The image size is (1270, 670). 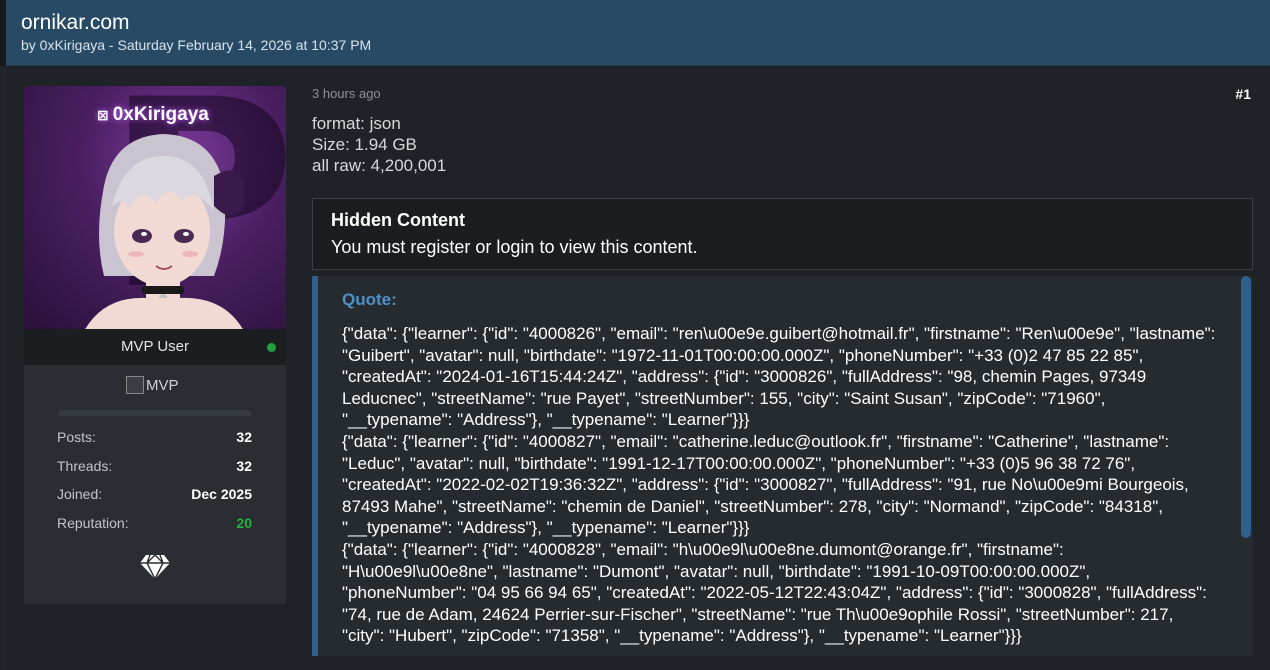 I want to click on hidden-content-title: Hidden Content, so click(x=398, y=220).